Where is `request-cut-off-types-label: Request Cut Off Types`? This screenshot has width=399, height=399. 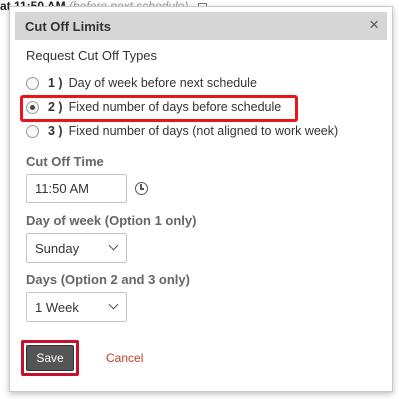 request-cut-off-types-label: Request Cut Off Types is located at coordinates (92, 55).